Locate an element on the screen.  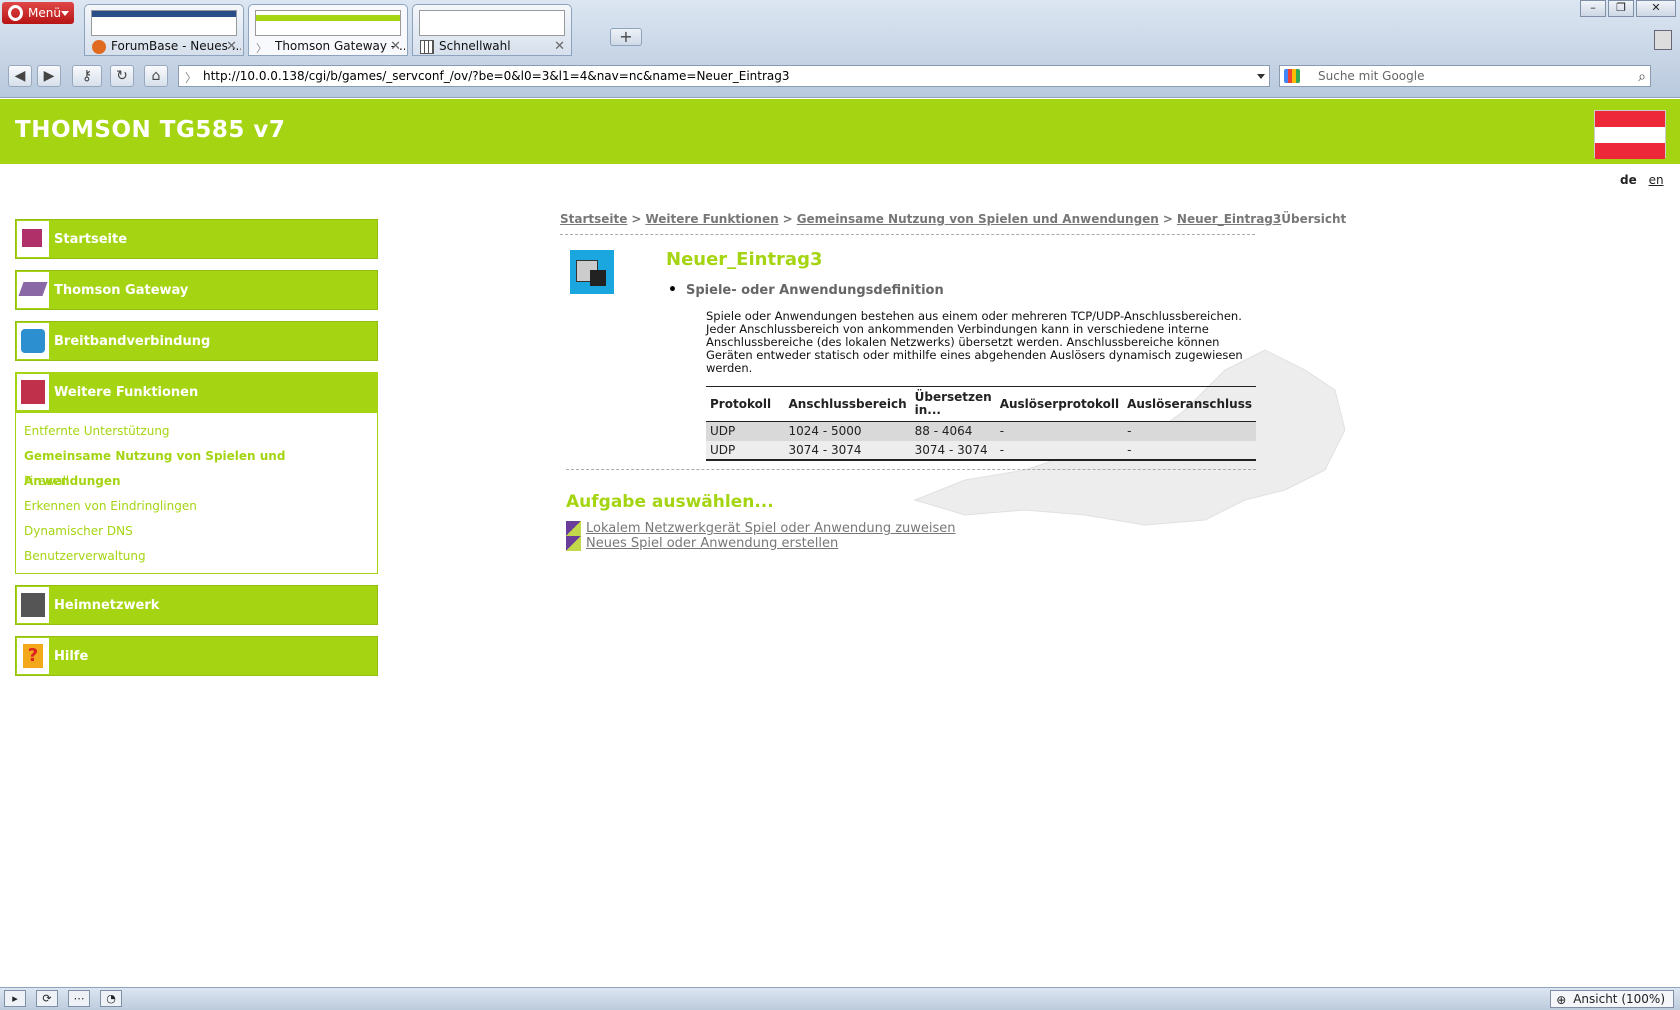
lang-en-link: en is located at coordinates (1656, 180).